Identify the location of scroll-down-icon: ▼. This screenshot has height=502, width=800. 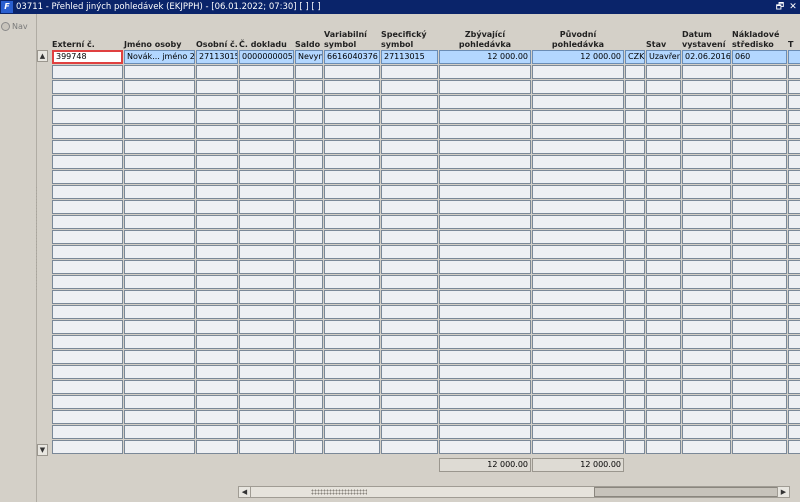
(42, 450).